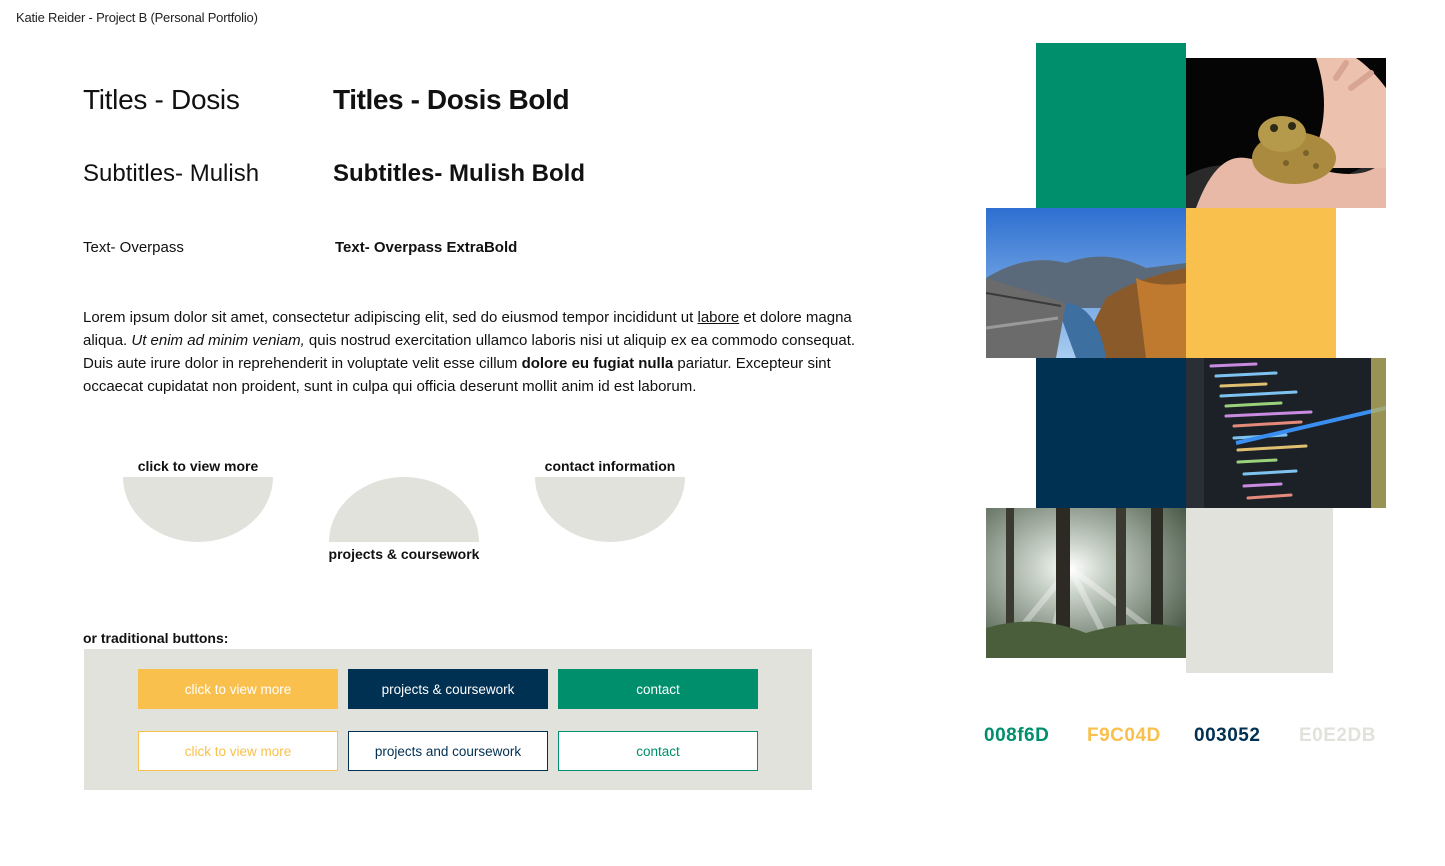  Describe the element at coordinates (658, 689) in the screenshot. I see `contact-filled-button: contact` at that location.